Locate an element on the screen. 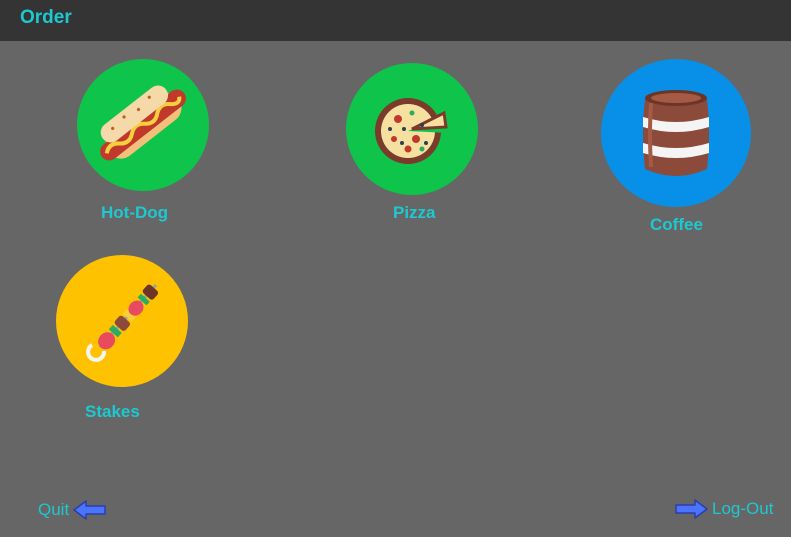  quit-label: Quit is located at coordinates (54, 509).